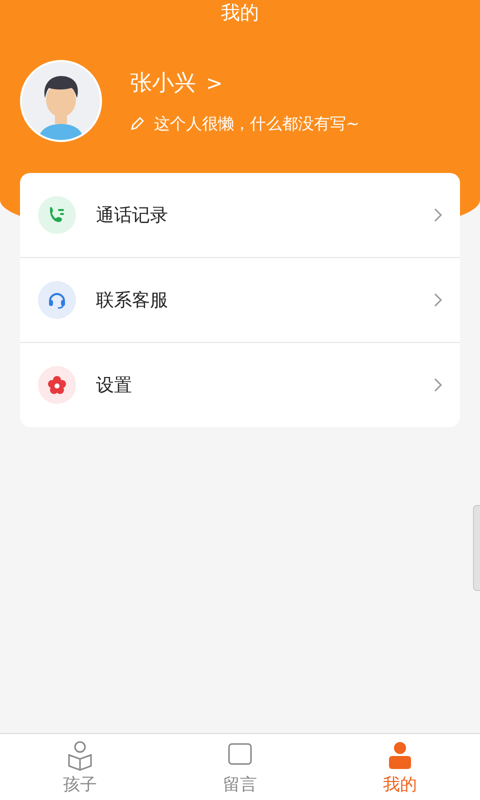  What do you see at coordinates (476, 548) in the screenshot?
I see `side-handle` at bounding box center [476, 548].